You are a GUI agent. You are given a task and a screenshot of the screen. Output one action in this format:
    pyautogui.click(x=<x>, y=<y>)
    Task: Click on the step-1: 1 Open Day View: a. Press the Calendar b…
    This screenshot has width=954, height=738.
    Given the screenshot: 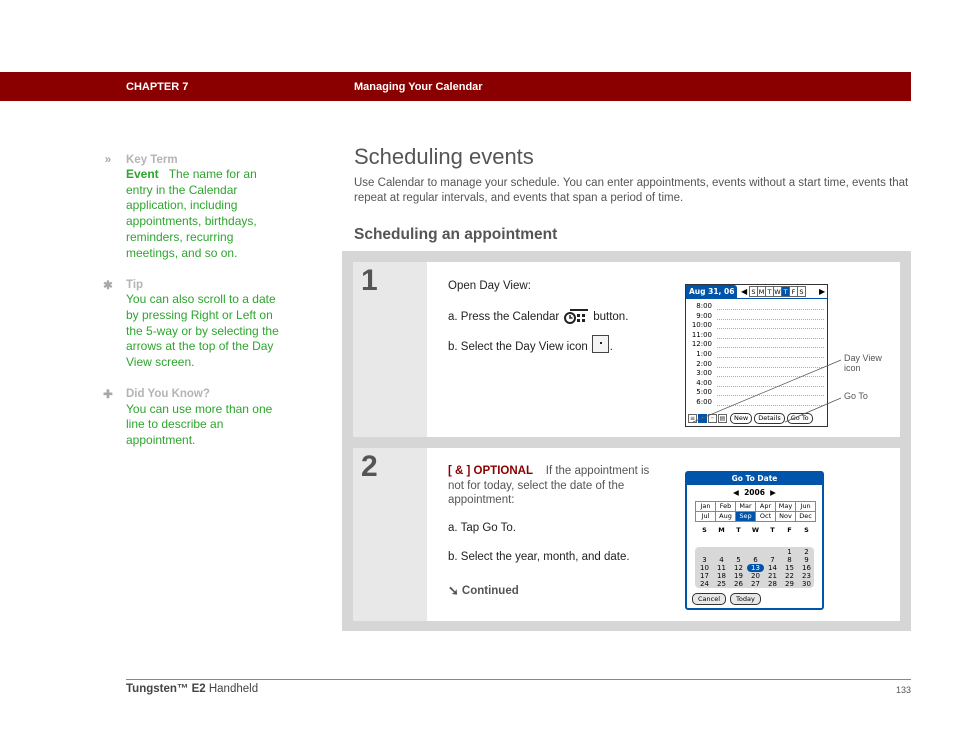 What is the action you would take?
    pyautogui.click(x=626, y=349)
    